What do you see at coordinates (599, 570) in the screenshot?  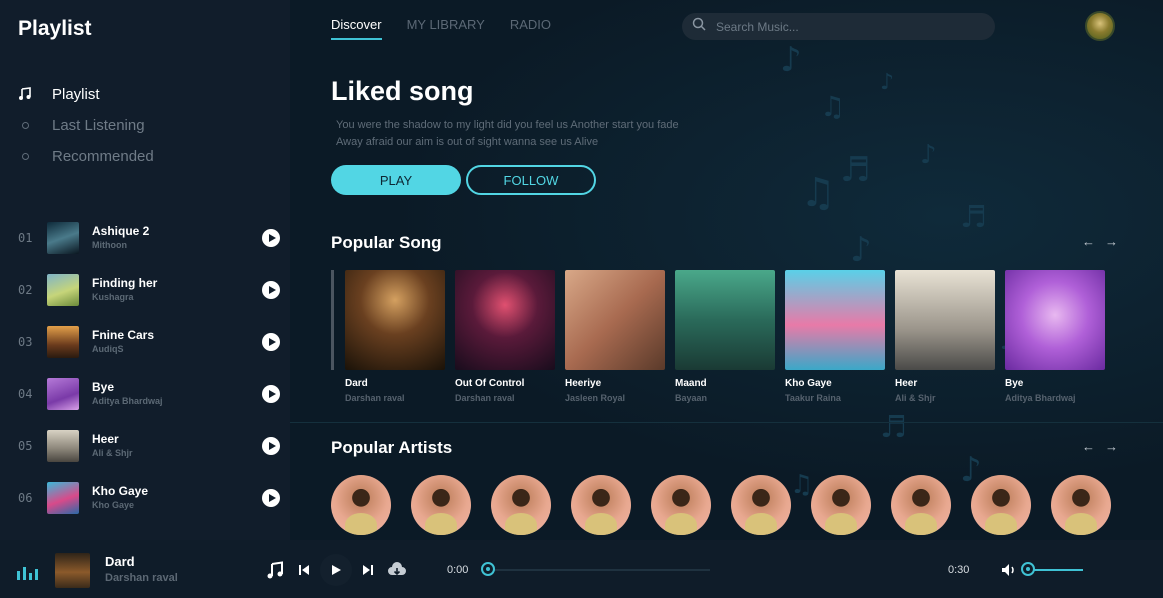 I see `progress-bar` at bounding box center [599, 570].